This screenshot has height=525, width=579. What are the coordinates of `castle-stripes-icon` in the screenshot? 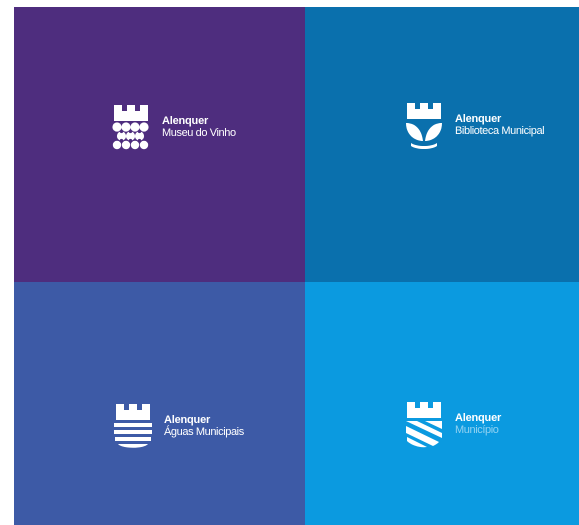 It's located at (424, 425).